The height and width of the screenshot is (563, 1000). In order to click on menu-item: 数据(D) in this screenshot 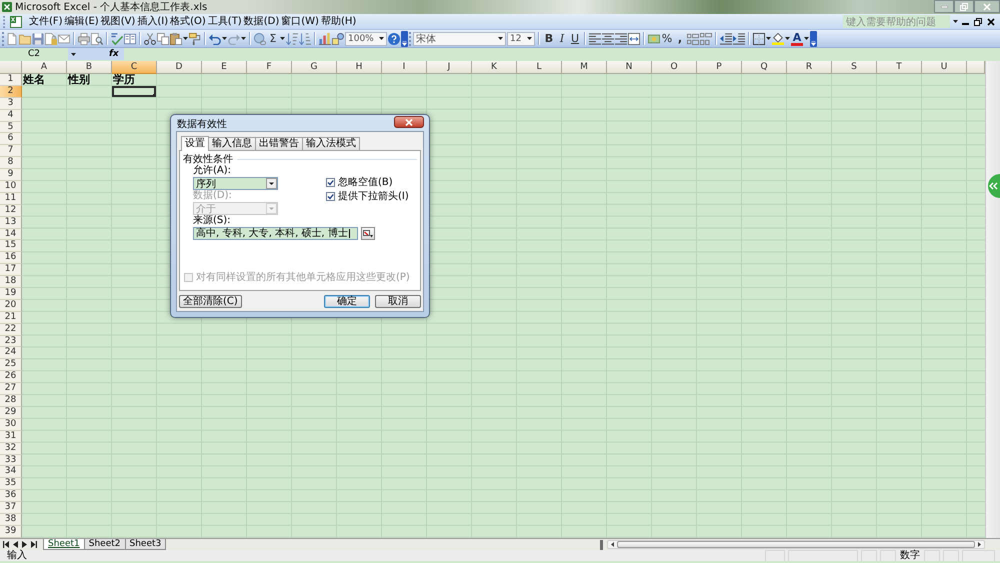, I will do `click(261, 21)`.